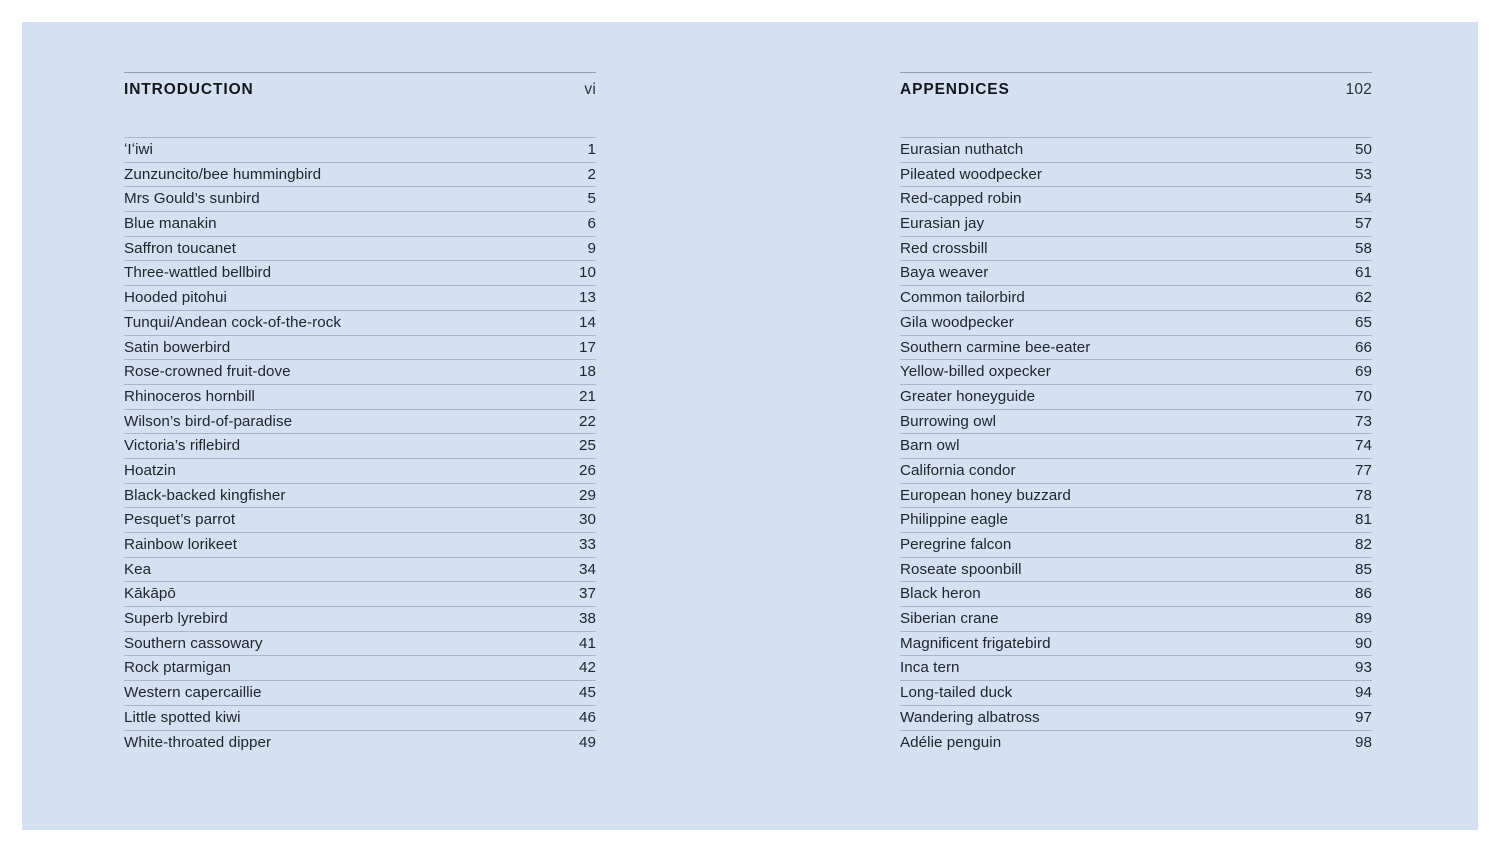 The width and height of the screenshot is (1500, 844). What do you see at coordinates (360, 421) in the screenshot?
I see `toc-entry: Wilson’s bird-of-paradise 22` at bounding box center [360, 421].